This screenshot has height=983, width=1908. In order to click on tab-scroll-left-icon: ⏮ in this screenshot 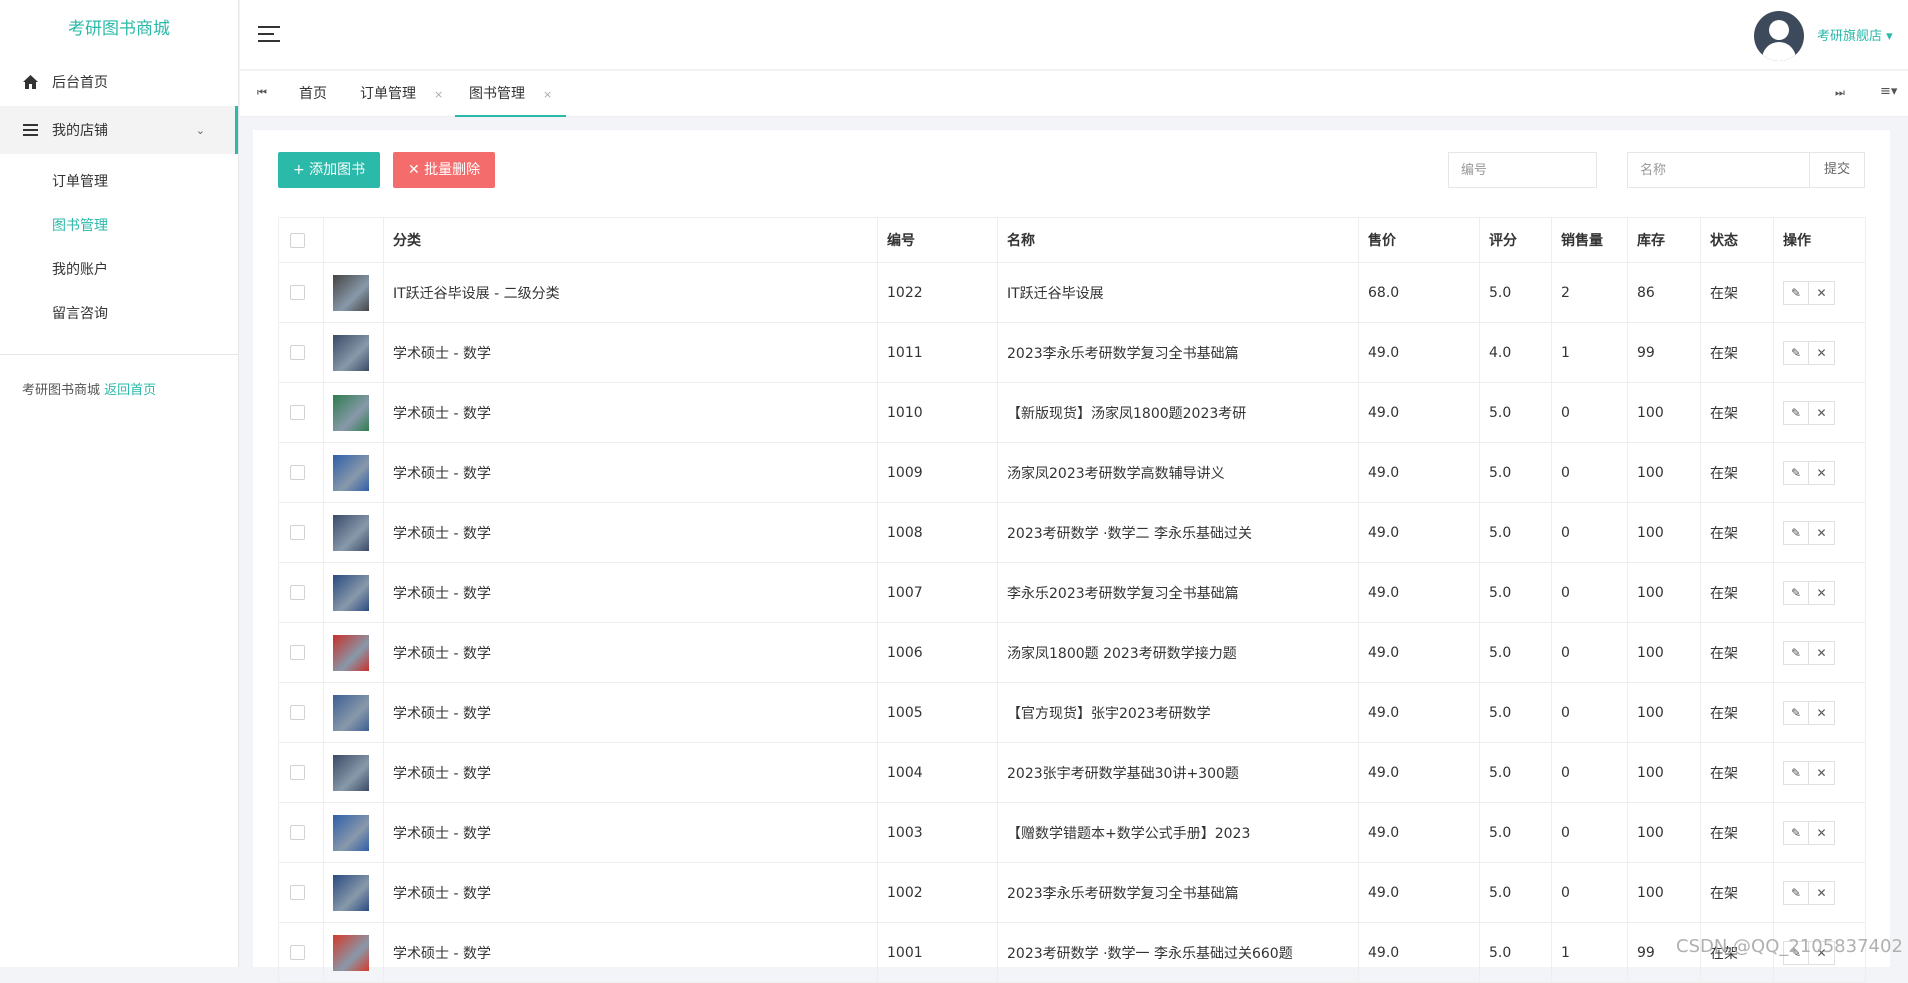, I will do `click(262, 93)`.